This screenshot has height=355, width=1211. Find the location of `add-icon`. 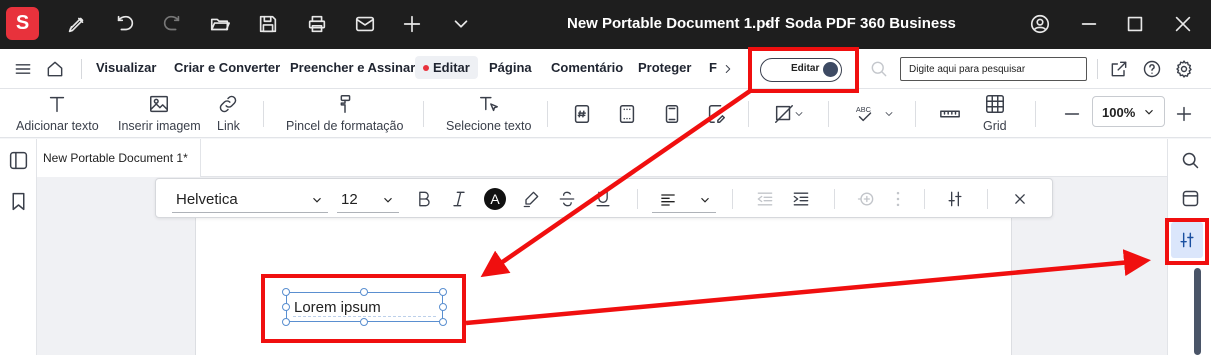

add-icon is located at coordinates (412, 24).